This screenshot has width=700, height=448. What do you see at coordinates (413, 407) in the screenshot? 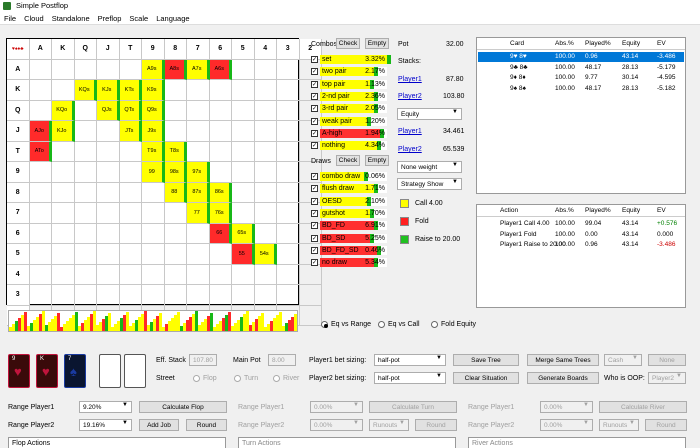
I see `calculate-turn-button: Calculate Turn` at bounding box center [413, 407].